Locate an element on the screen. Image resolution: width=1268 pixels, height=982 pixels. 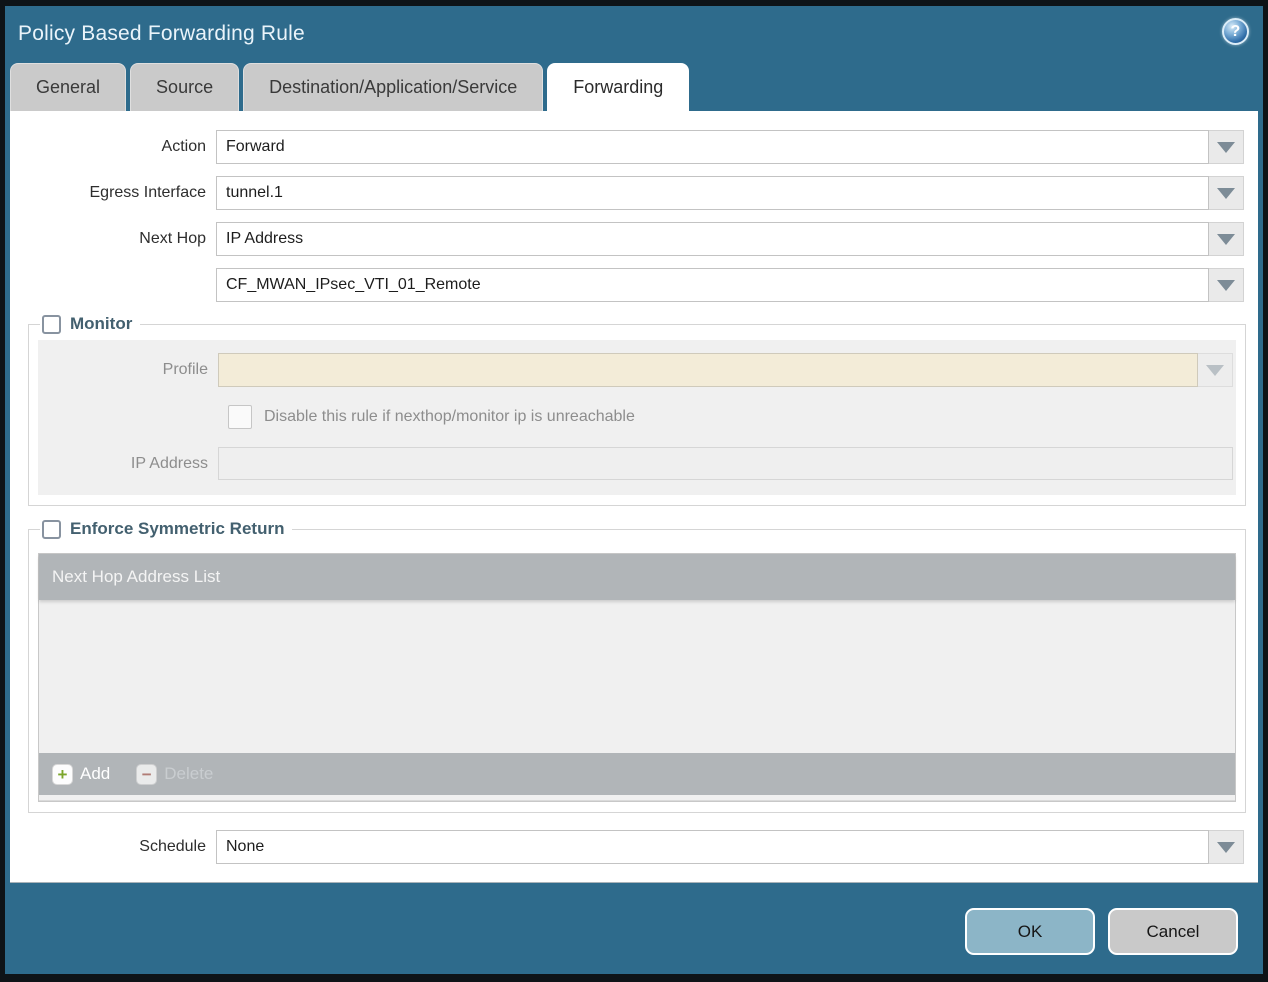
action-value: Forward is located at coordinates (712, 147).